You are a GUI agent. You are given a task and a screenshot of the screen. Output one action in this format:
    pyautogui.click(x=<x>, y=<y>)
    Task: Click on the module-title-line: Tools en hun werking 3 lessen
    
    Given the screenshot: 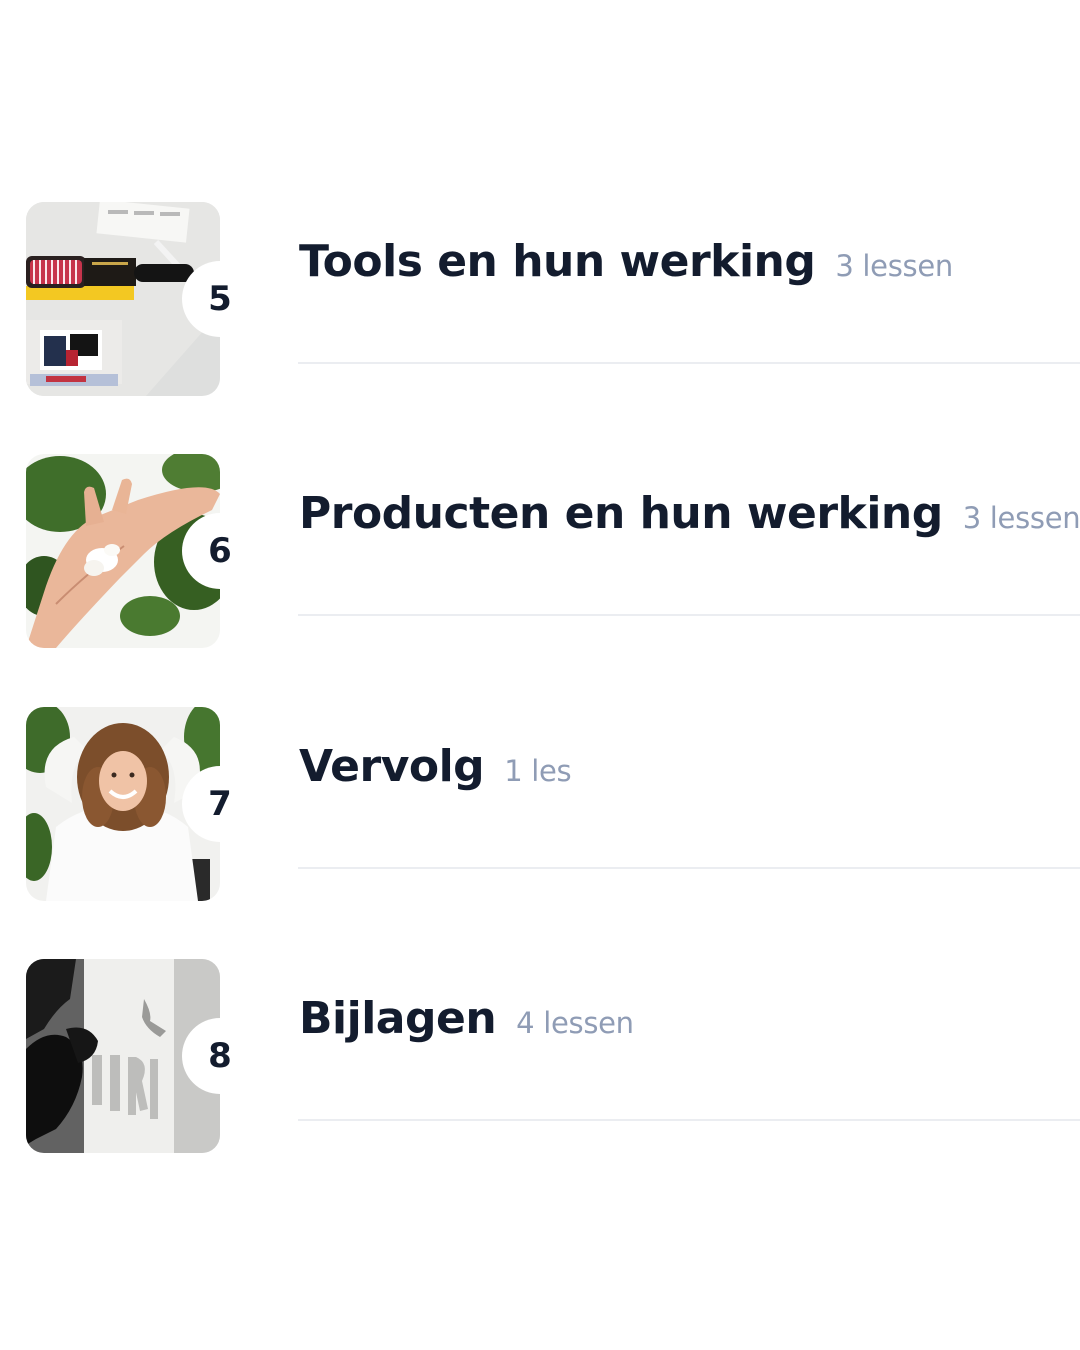 What is the action you would take?
    pyautogui.click(x=626, y=269)
    